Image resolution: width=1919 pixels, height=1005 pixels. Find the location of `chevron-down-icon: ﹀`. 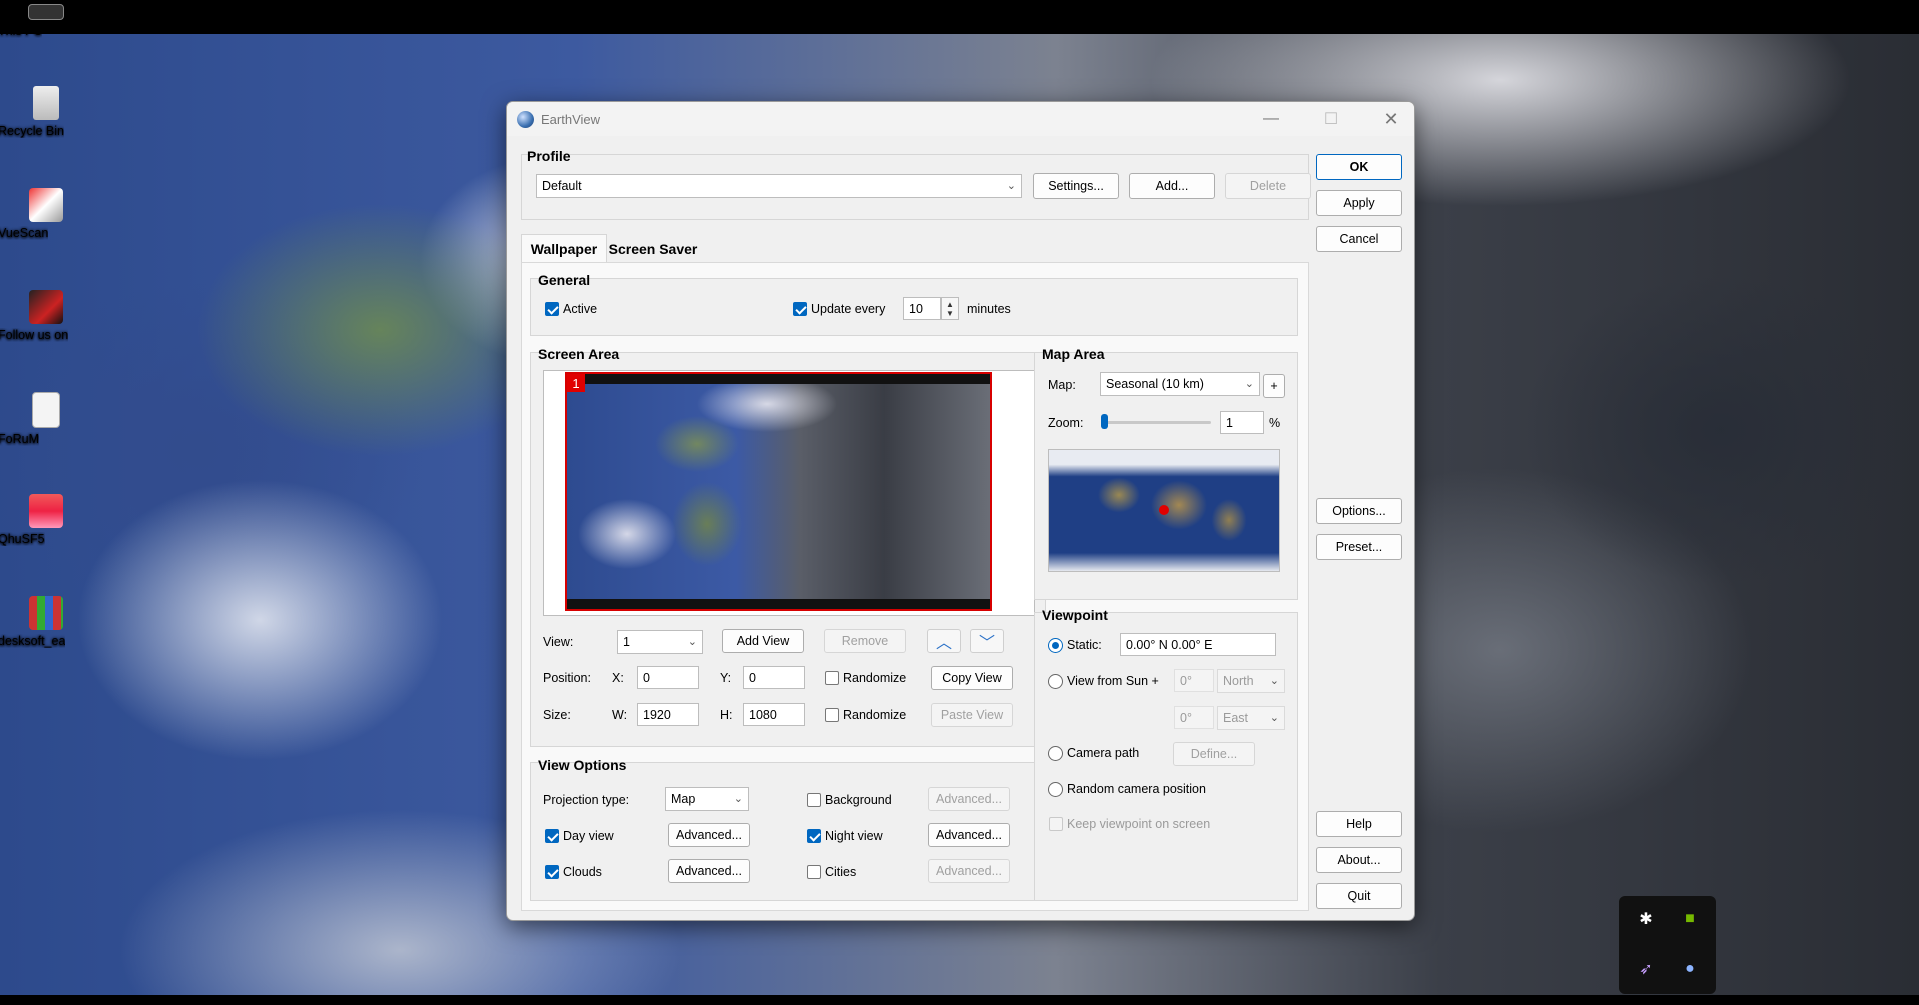

chevron-down-icon: ﹀ is located at coordinates (986, 643).